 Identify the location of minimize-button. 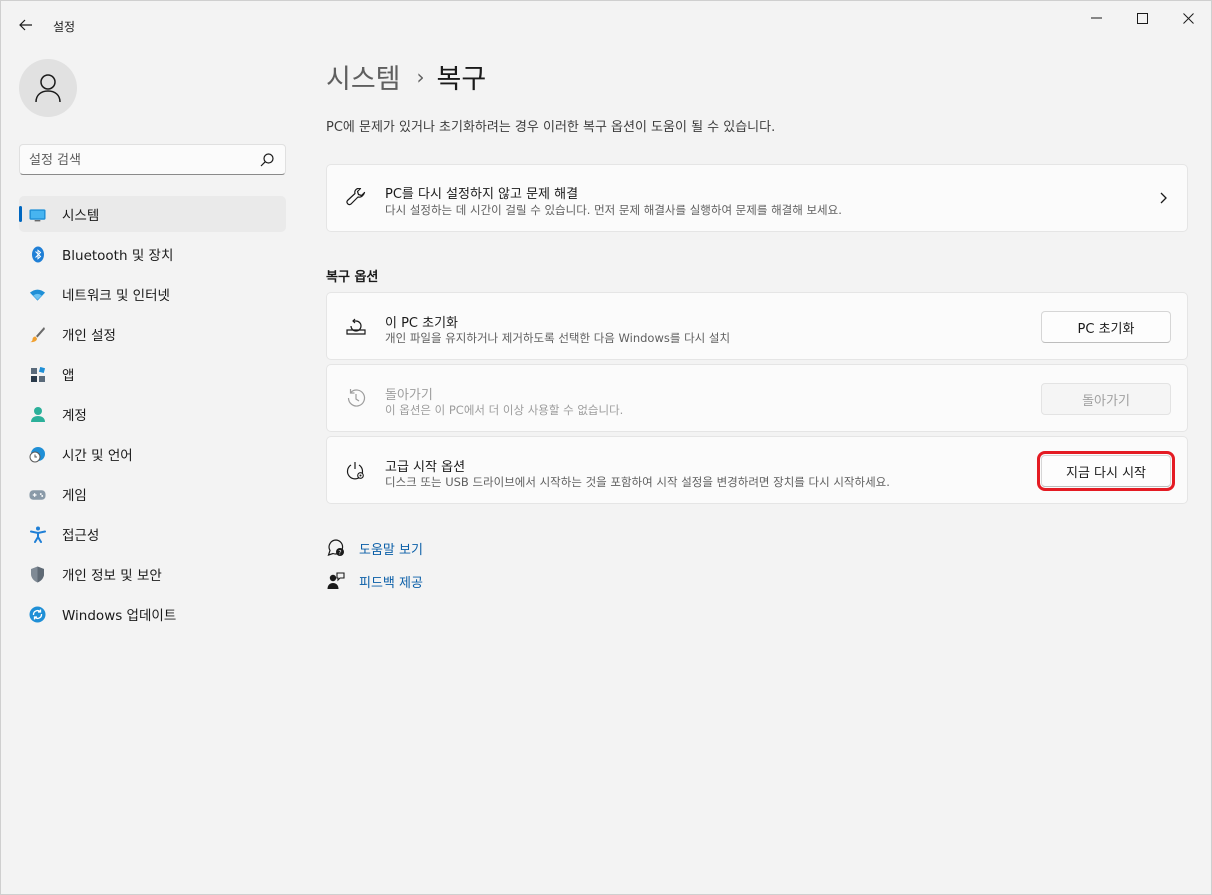
(1096, 18).